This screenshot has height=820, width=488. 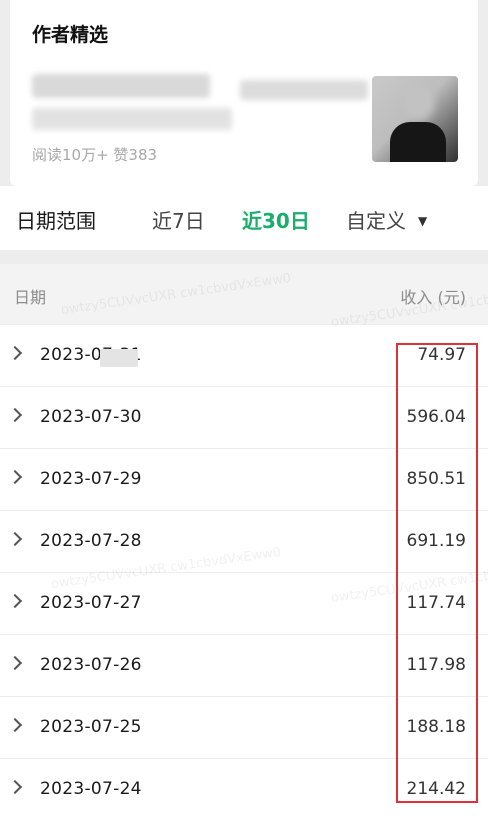 What do you see at coordinates (91, 727) in the screenshot?
I see `row-date: 2023-07-25` at bounding box center [91, 727].